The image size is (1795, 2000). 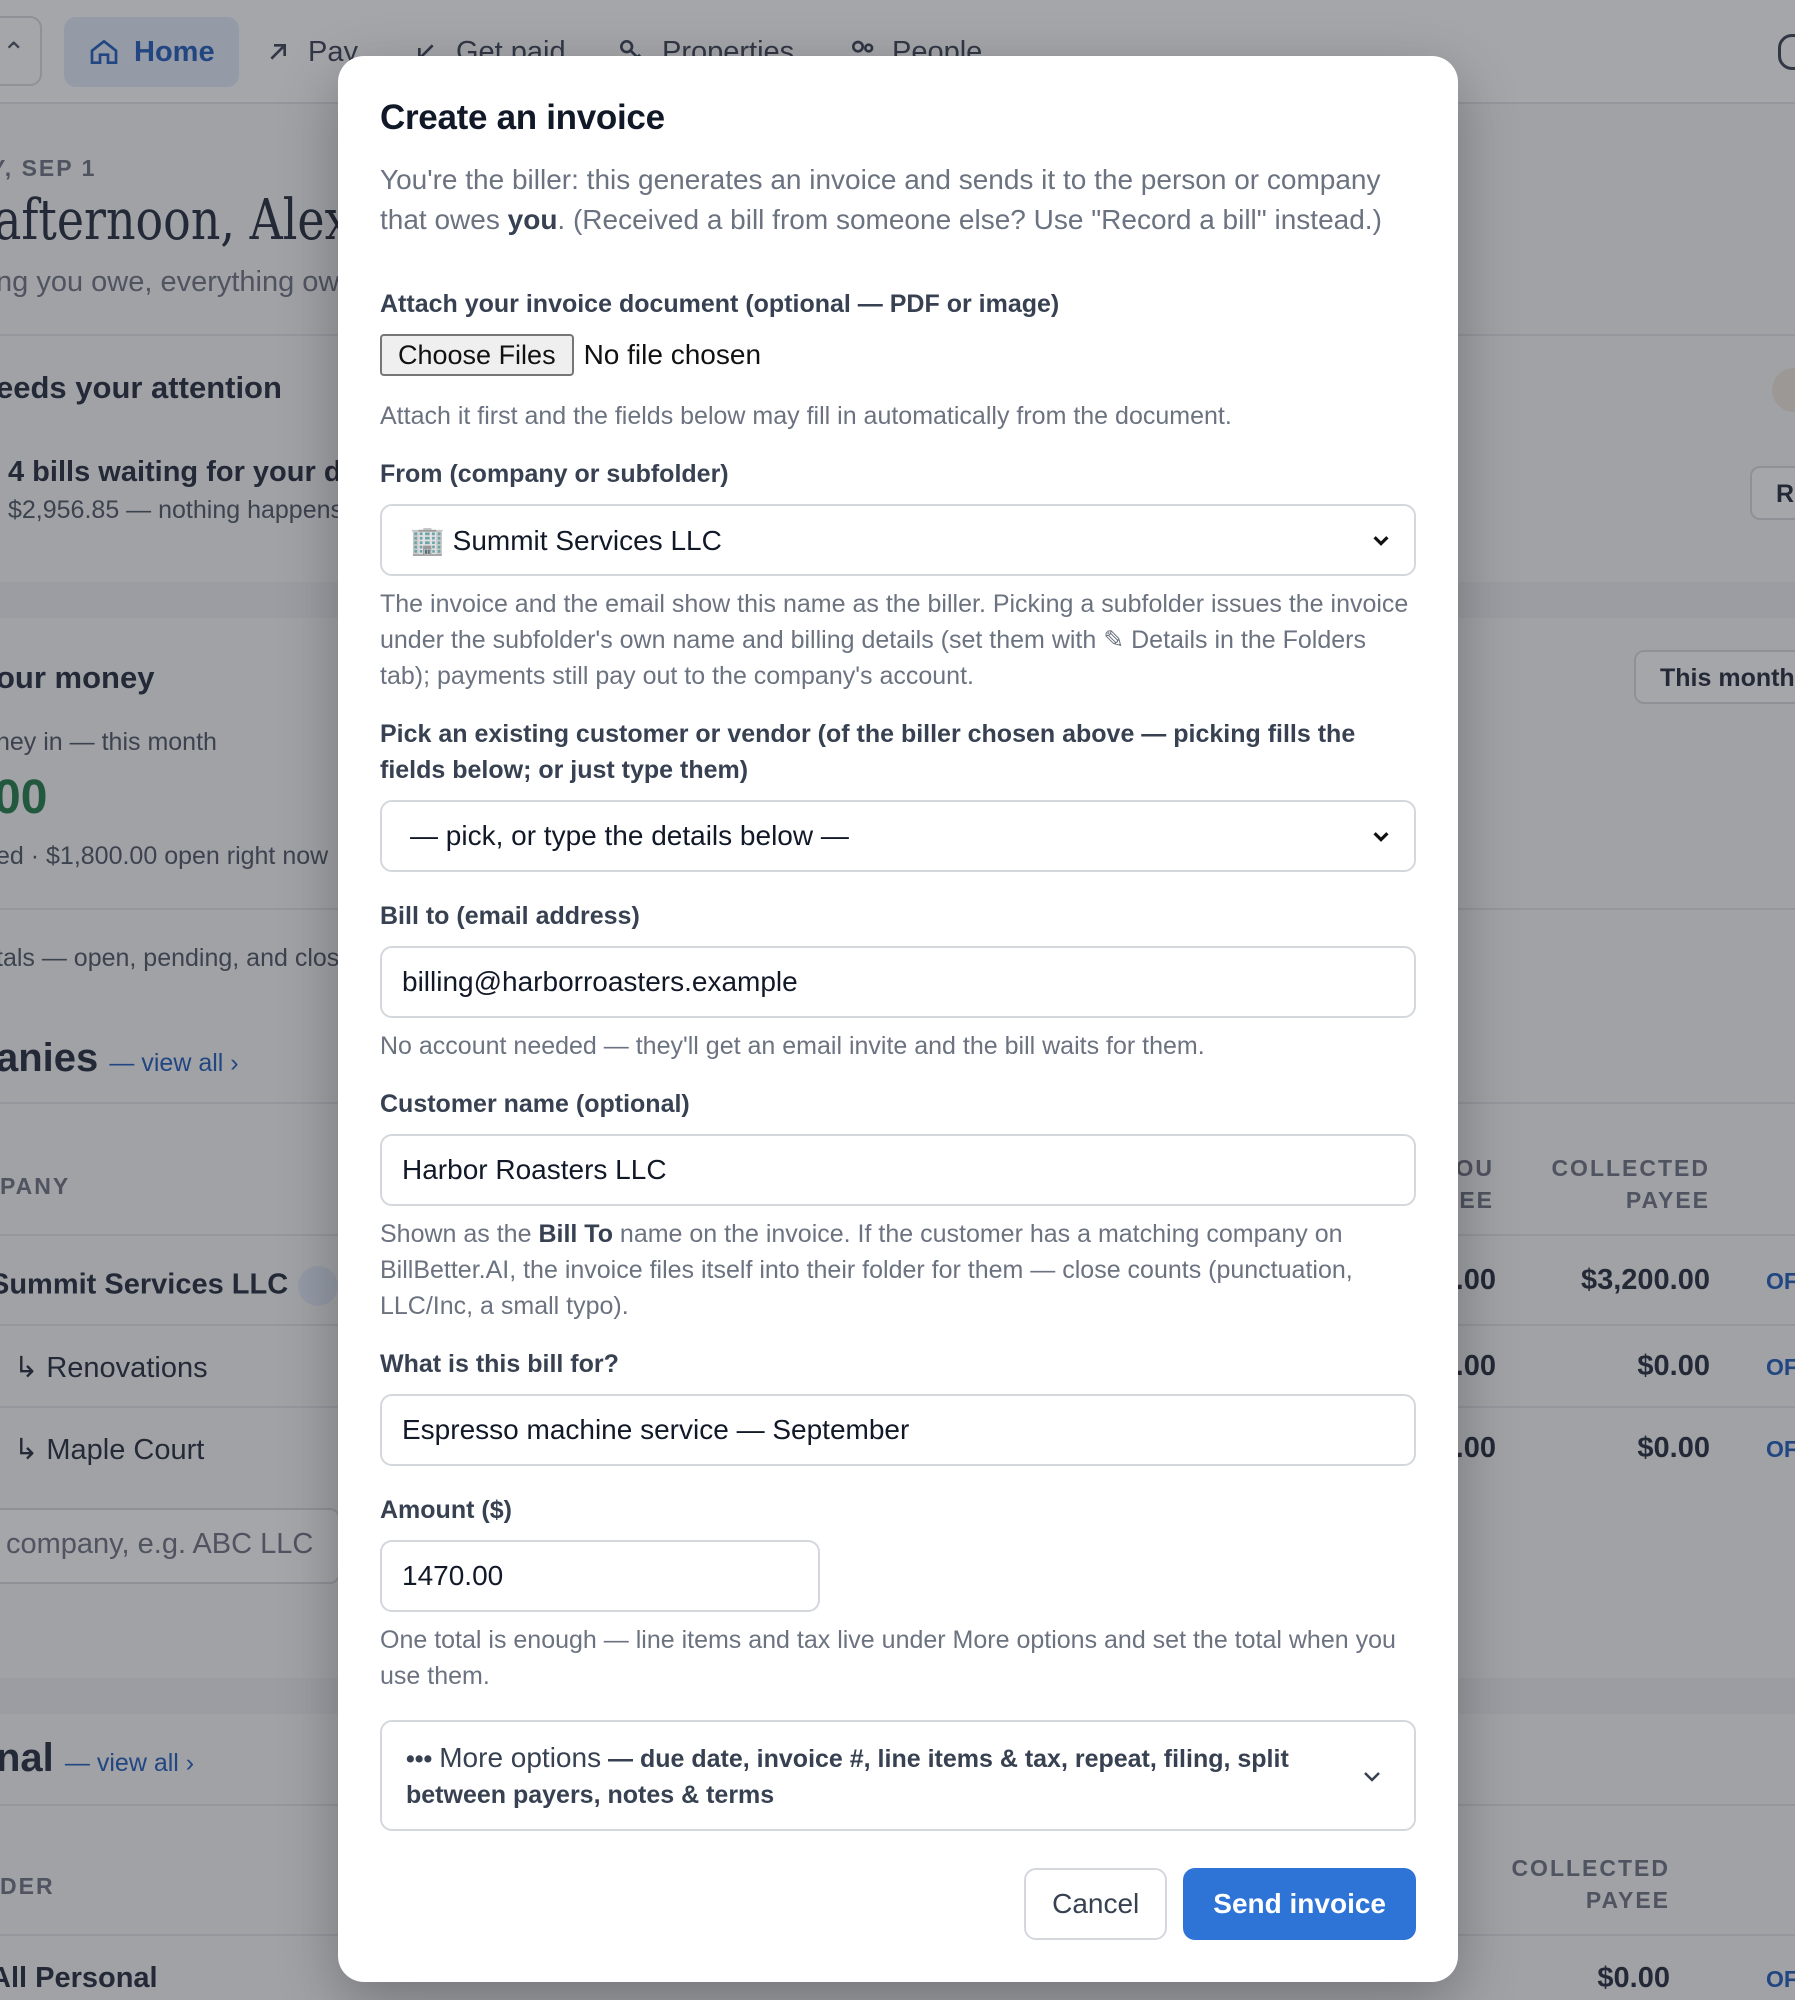 What do you see at coordinates (898, 1170) in the screenshot?
I see `customer-name-input: Harbor Roasters LLC` at bounding box center [898, 1170].